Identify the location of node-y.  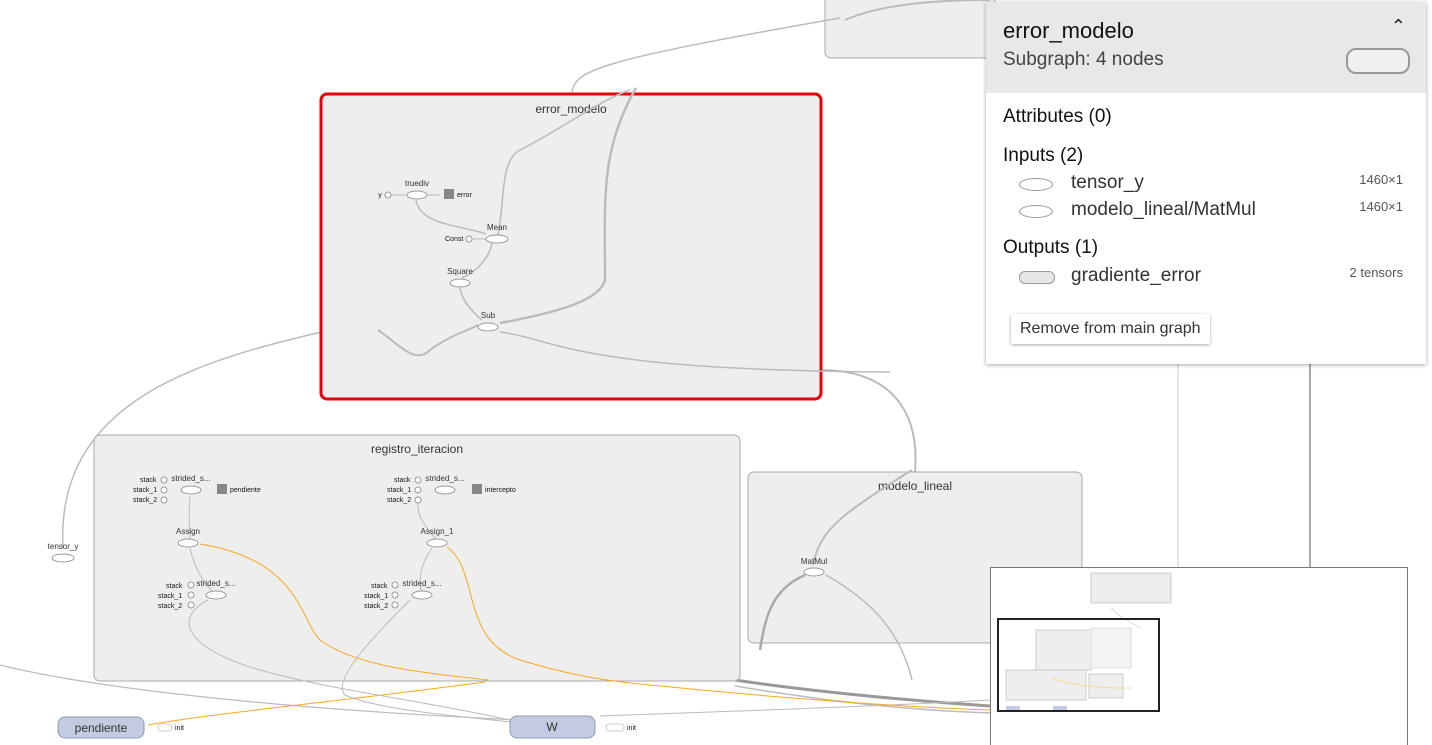
(388, 195).